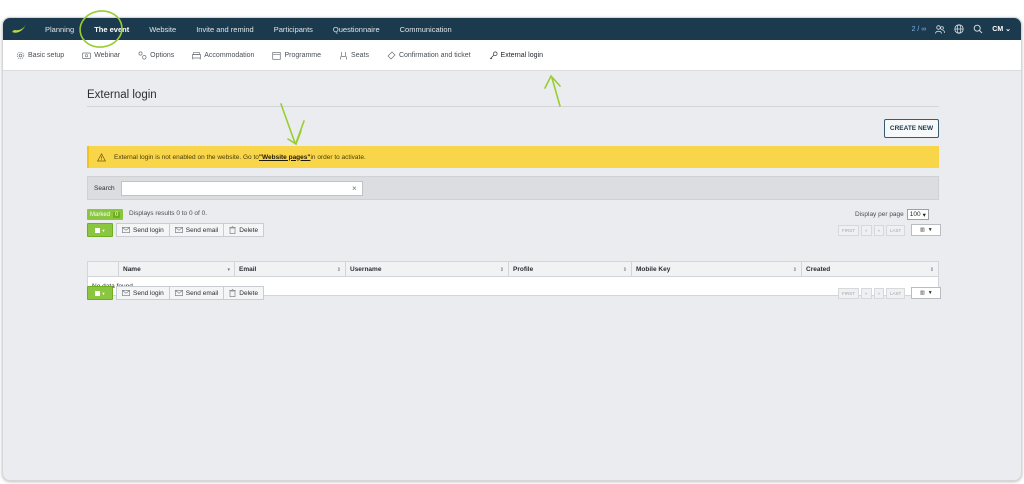  I want to click on video-icon, so click(87, 55).